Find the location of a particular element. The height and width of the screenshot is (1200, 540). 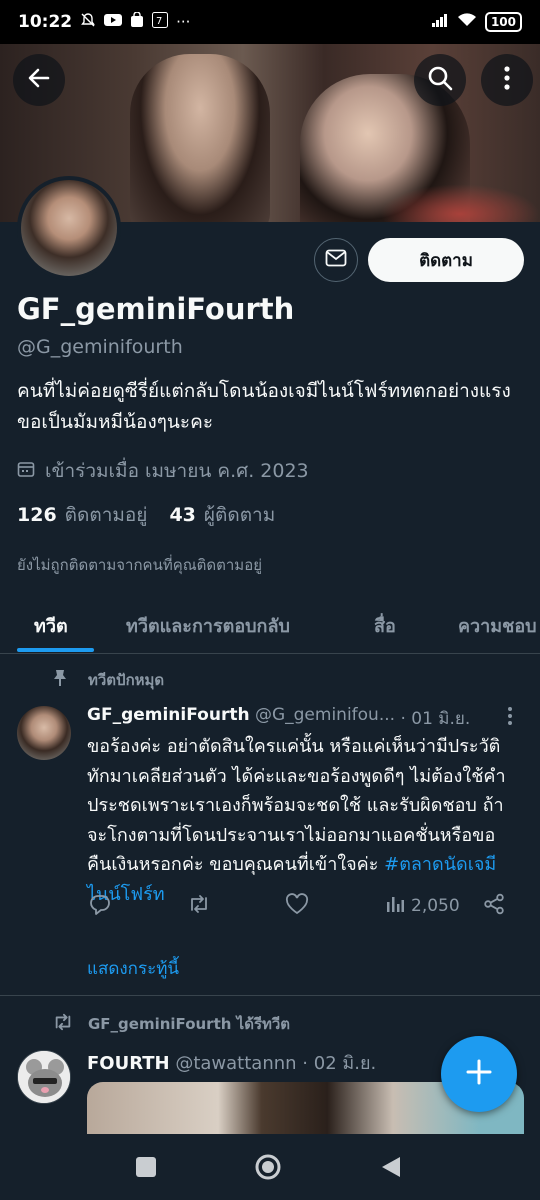

tab-likes: ความชอบ is located at coordinates (497, 625).